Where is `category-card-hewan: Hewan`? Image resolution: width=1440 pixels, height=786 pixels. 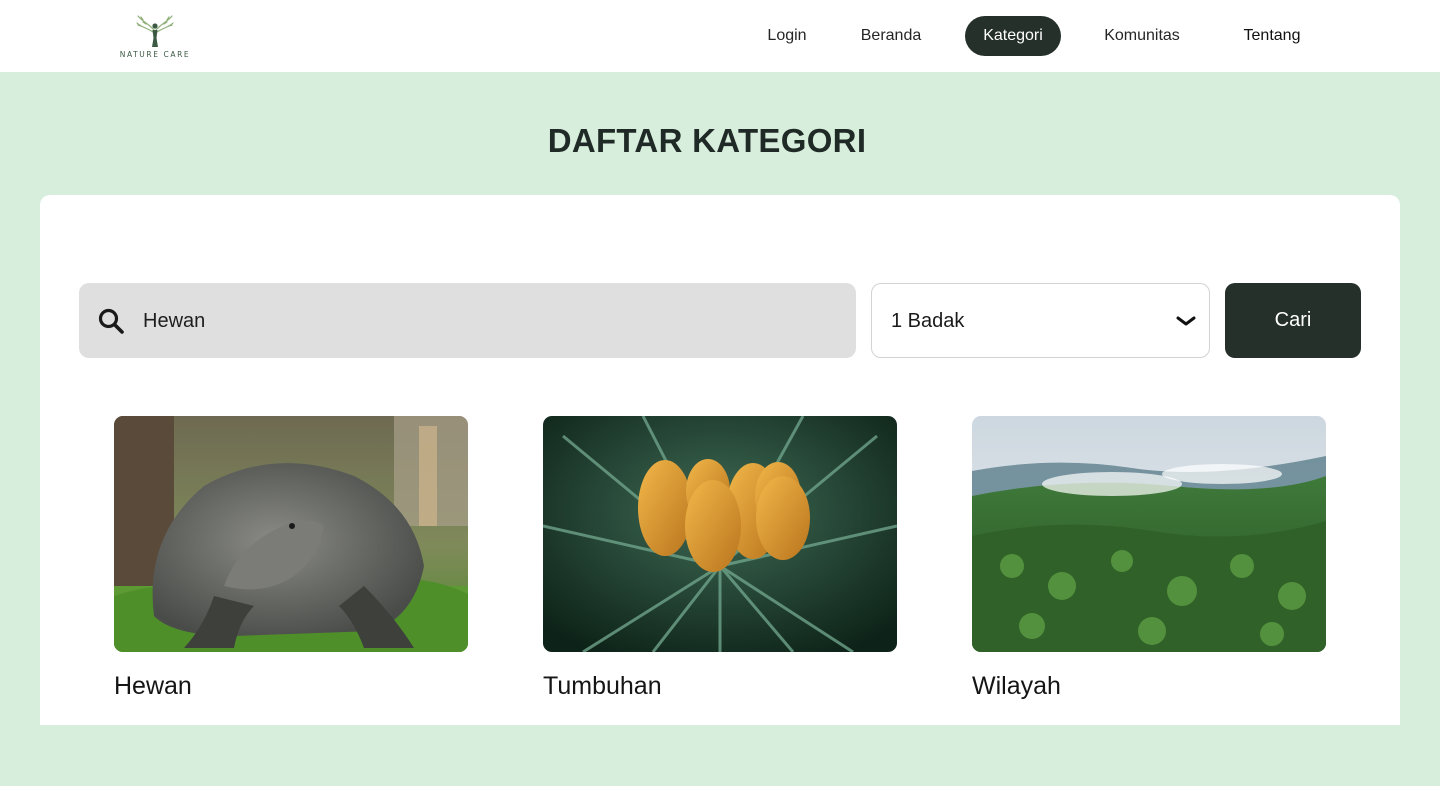 category-card-hewan: Hewan is located at coordinates (291, 558).